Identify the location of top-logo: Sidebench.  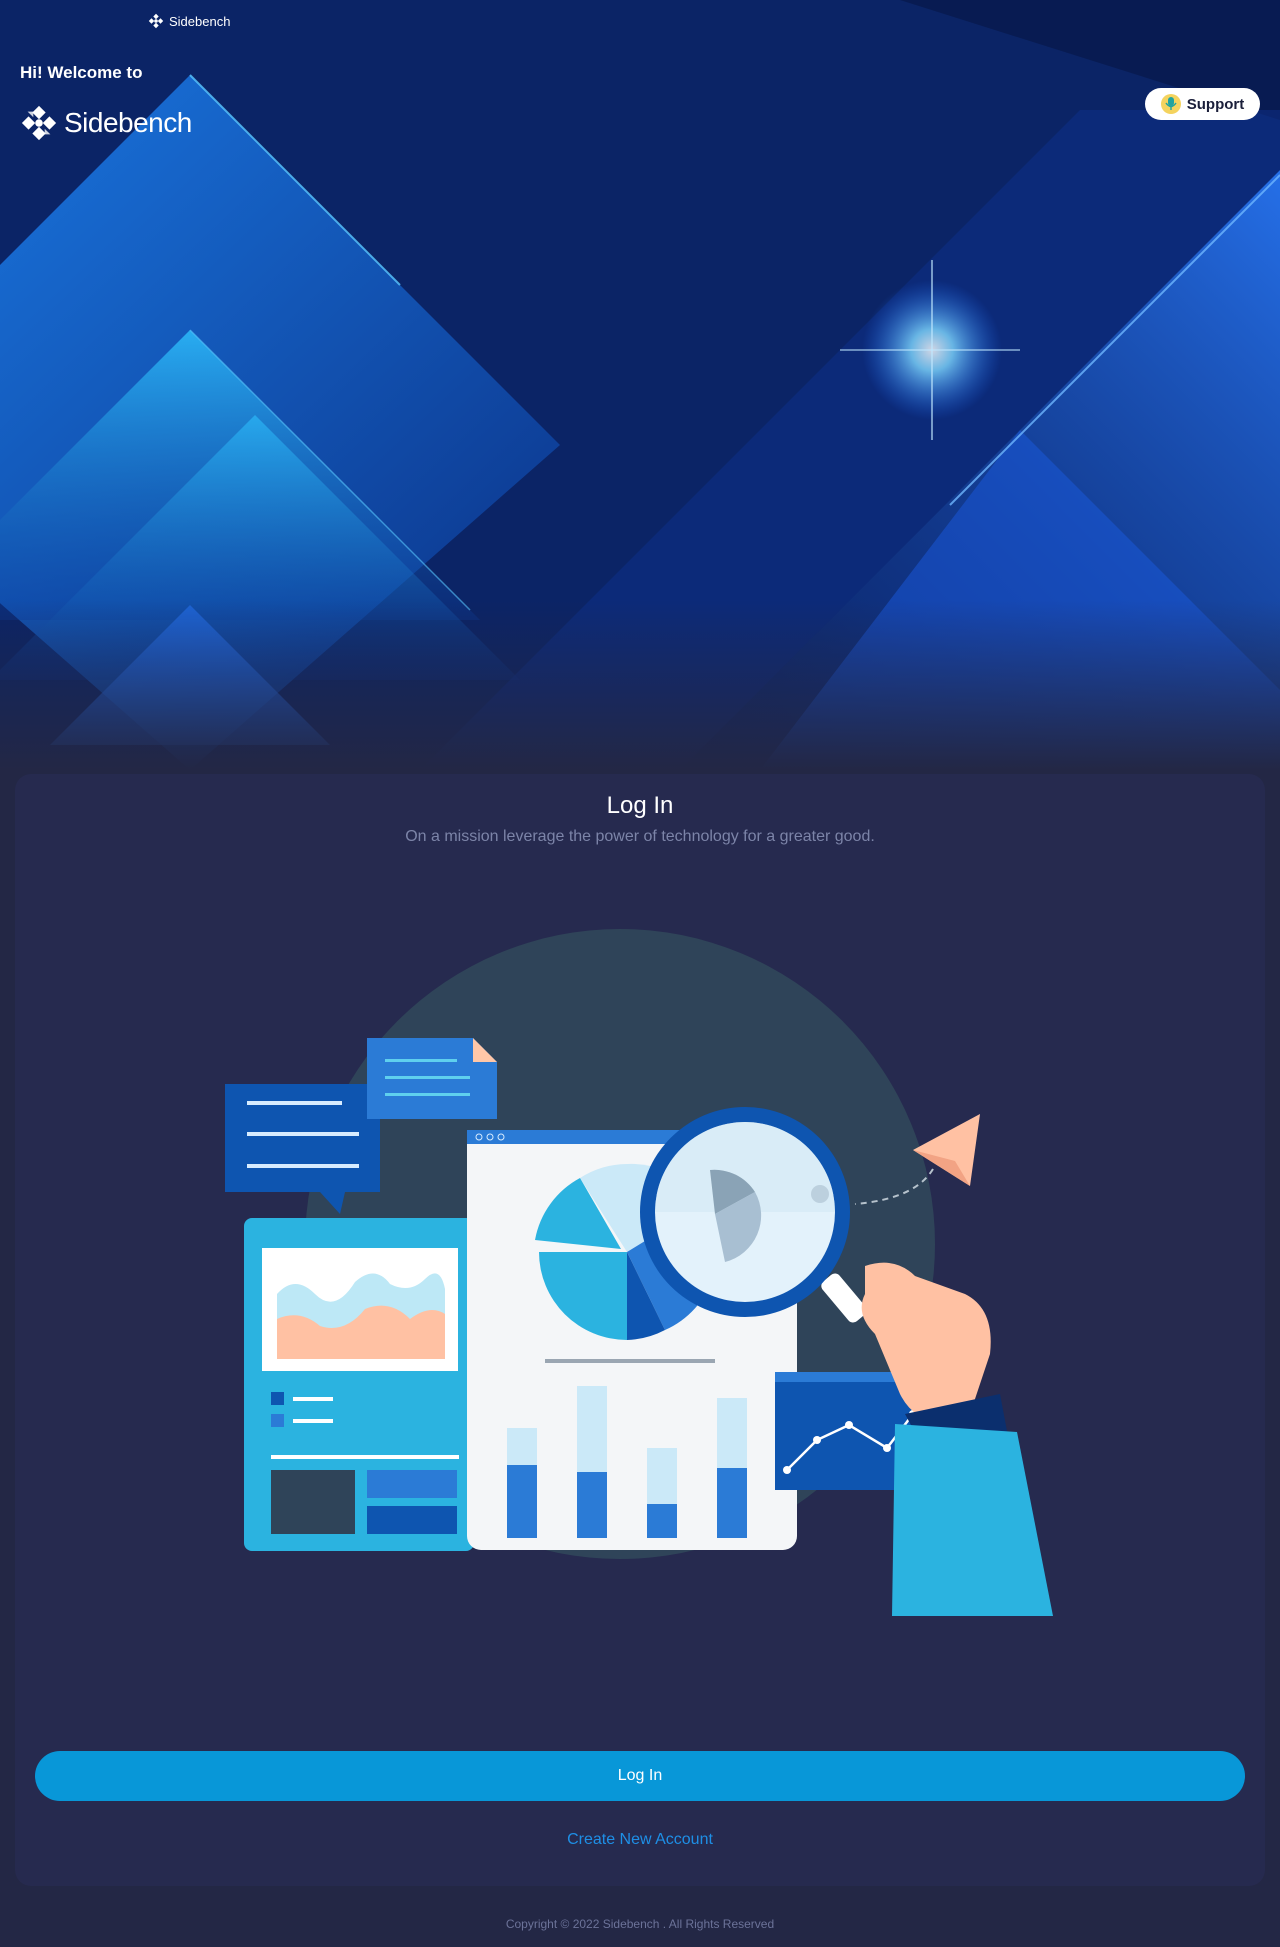
(188, 21).